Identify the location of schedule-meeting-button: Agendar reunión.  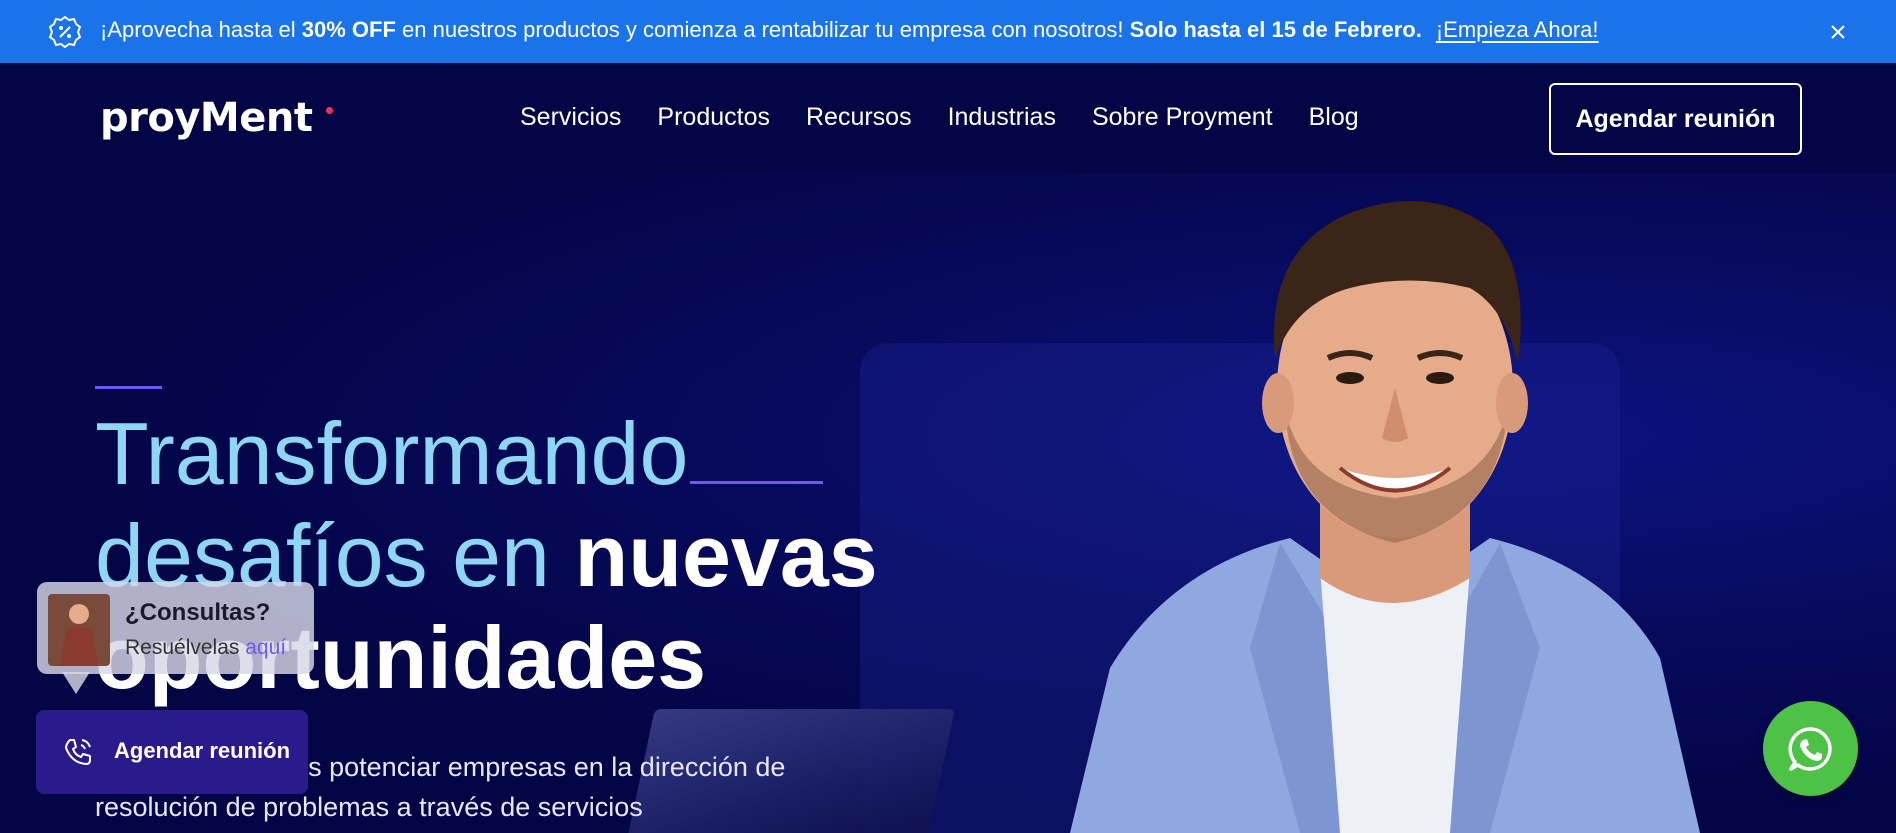
(1675, 119).